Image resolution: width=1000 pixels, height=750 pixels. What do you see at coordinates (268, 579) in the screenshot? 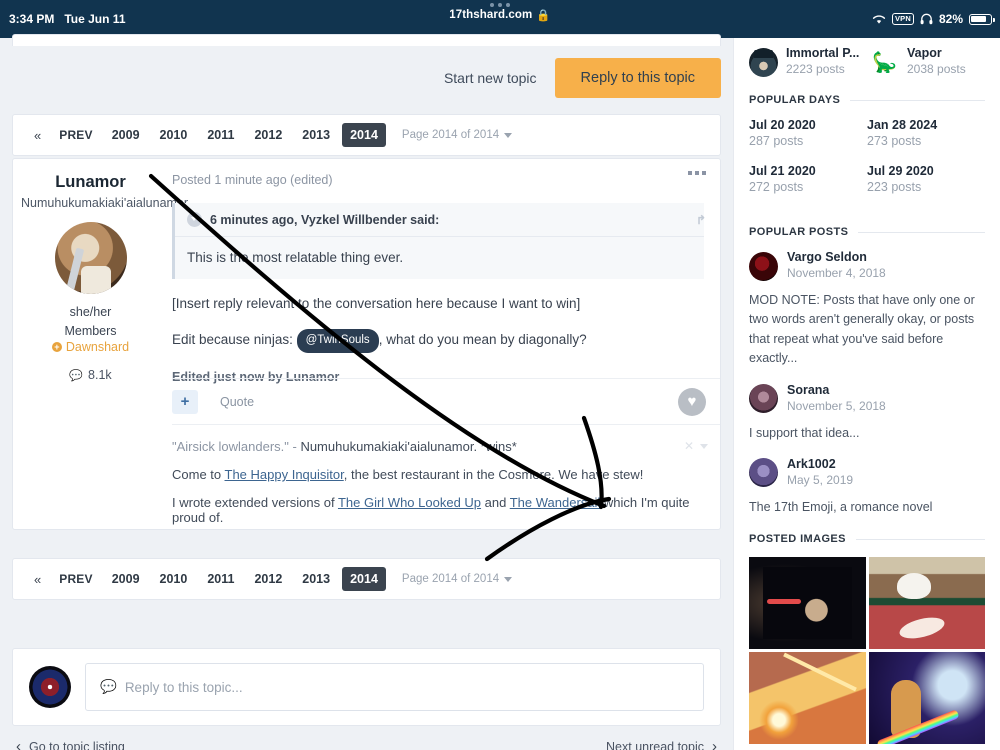
I see `page-button-2012-bottom: 2012` at bounding box center [268, 579].